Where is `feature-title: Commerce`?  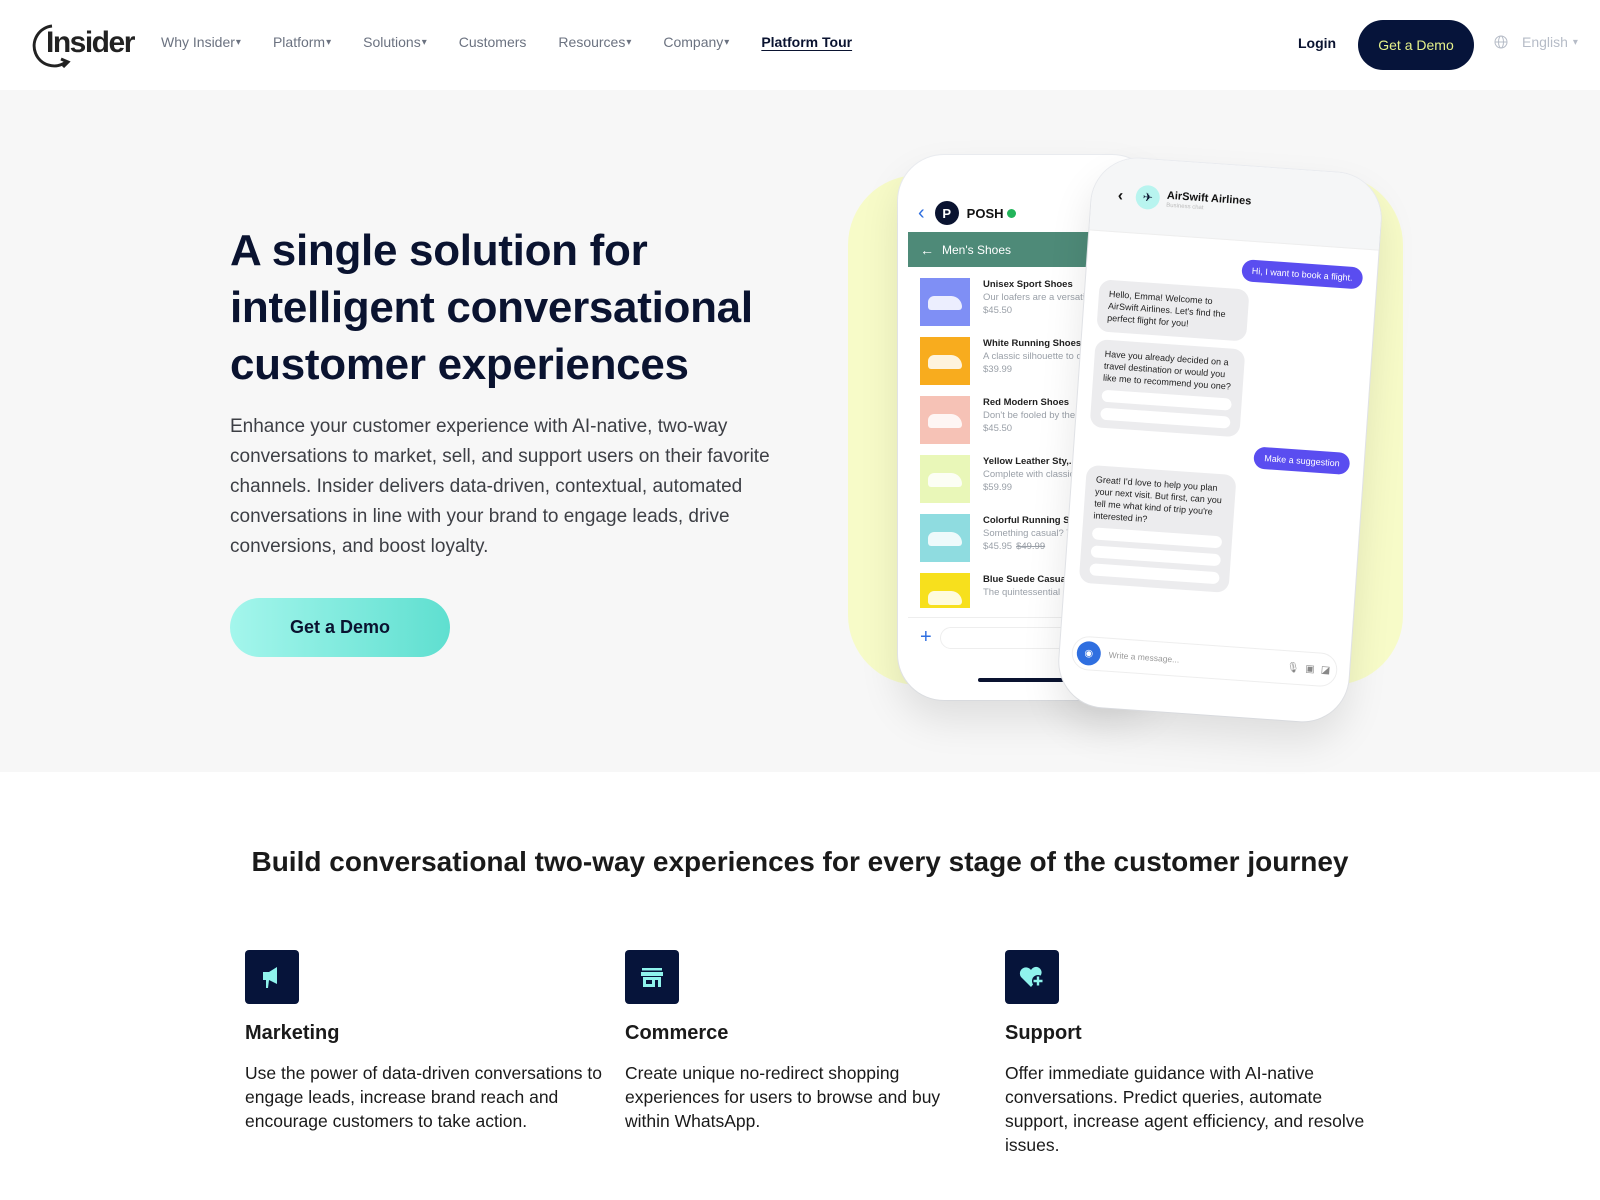 feature-title: Commerce is located at coordinates (677, 1033).